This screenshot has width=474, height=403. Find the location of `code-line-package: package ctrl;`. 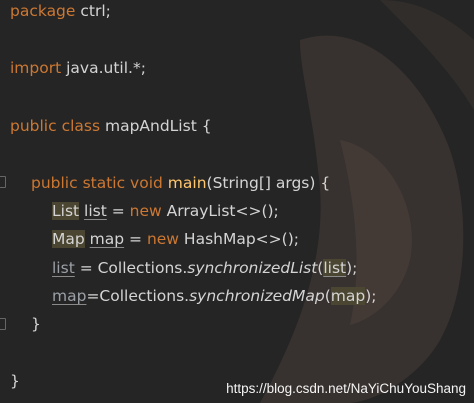

code-line-package: package ctrl; is located at coordinates (60, 11).